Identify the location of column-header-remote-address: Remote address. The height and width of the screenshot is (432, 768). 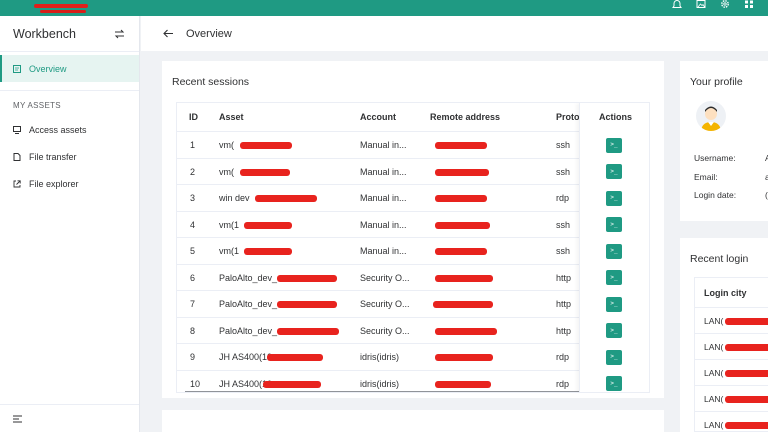
(465, 117).